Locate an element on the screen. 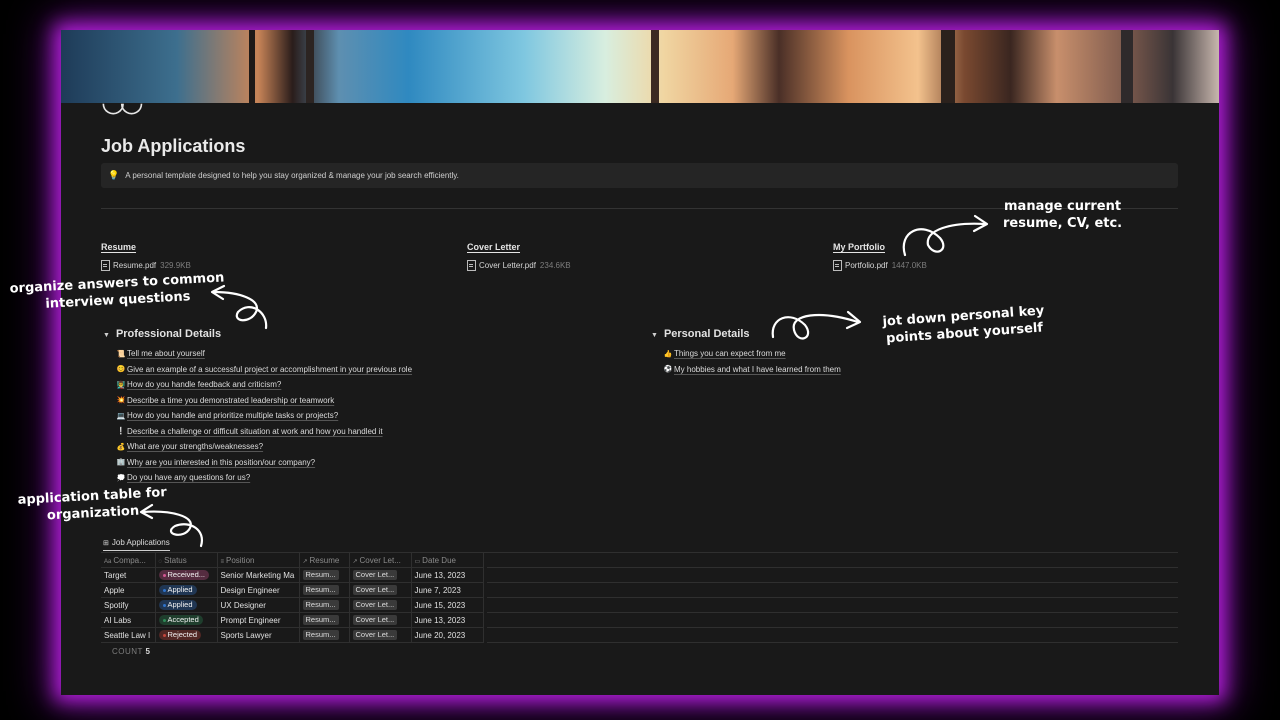 Image resolution: width=1280 pixels, height=720 pixels. professional-details-toggle: ▼ Professional Details is located at coordinates (162, 334).